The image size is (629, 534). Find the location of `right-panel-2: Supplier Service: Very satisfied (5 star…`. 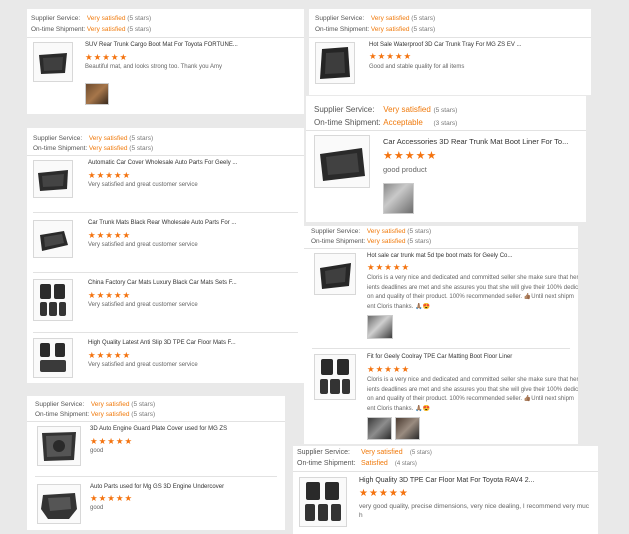

right-panel-2: Supplier Service: Very satisfied (5 star… is located at coordinates (446, 159).